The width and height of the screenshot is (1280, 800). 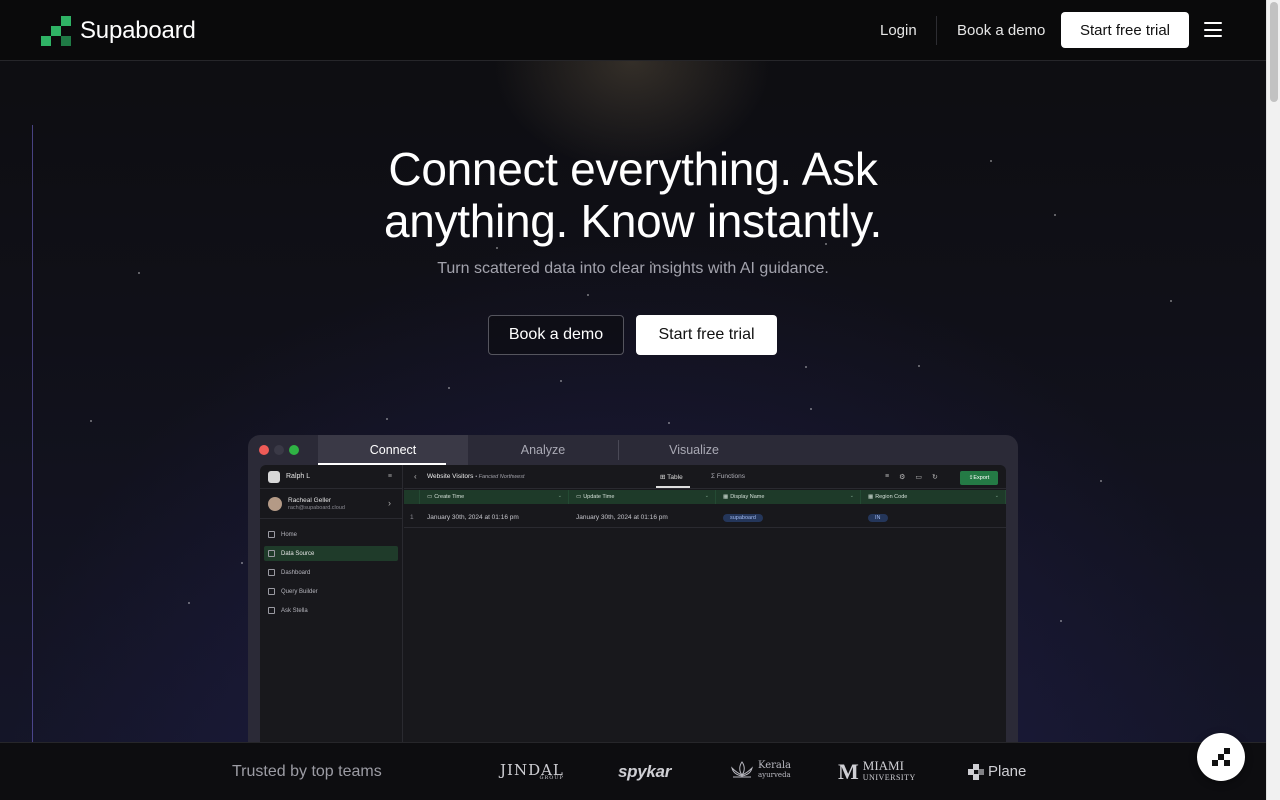 I want to click on scrollbar-thumb, so click(x=1274, y=52).